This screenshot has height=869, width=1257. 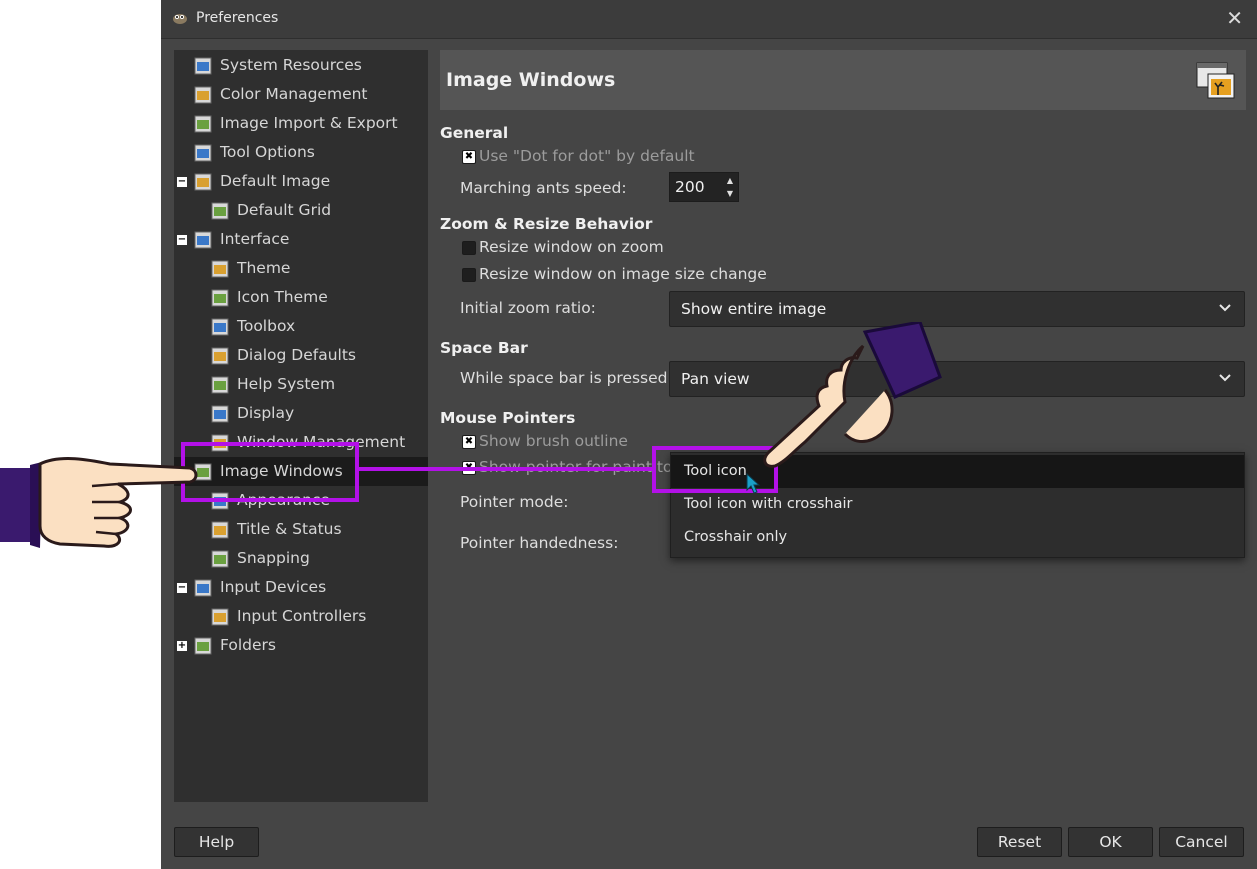 What do you see at coordinates (294, 94) in the screenshot?
I see `tree-item-label: Color Management` at bounding box center [294, 94].